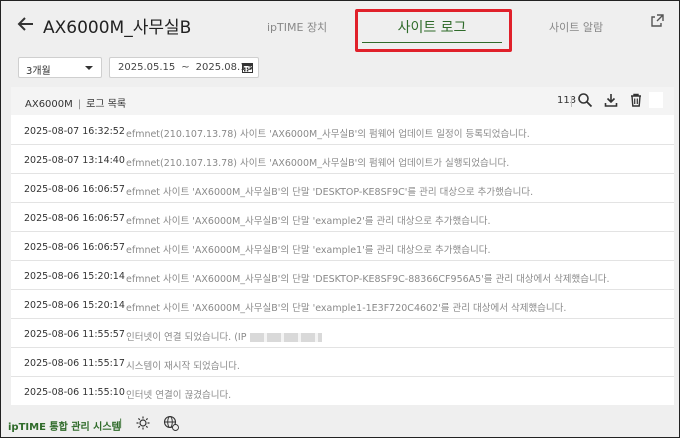 The image size is (680, 438). What do you see at coordinates (567, 100) in the screenshot?
I see `log-count: 113` at bounding box center [567, 100].